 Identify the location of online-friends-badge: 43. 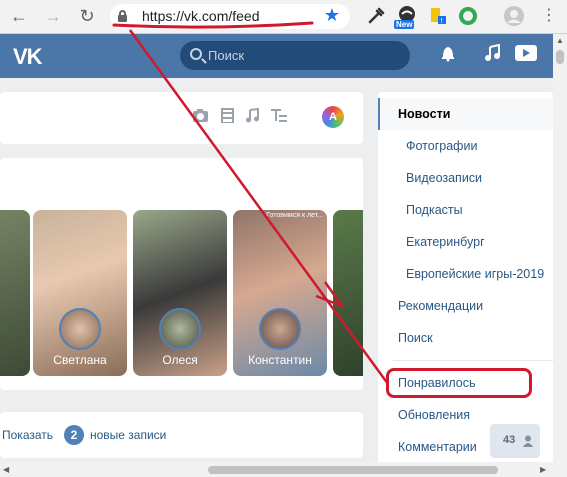
(515, 441).